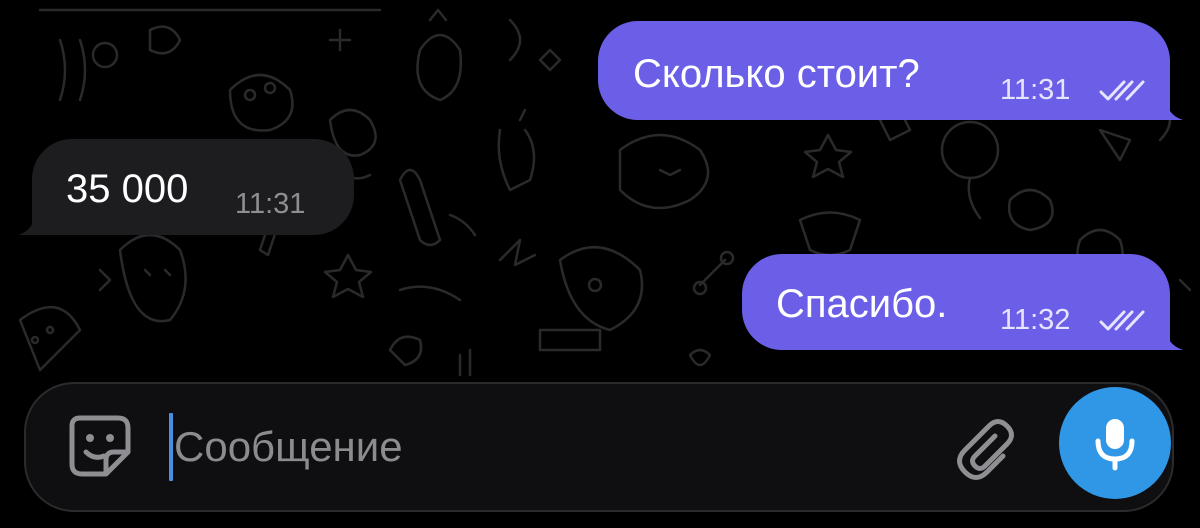 The height and width of the screenshot is (528, 1200). Describe the element at coordinates (101, 447) in the screenshot. I see `sticker-icon` at that location.